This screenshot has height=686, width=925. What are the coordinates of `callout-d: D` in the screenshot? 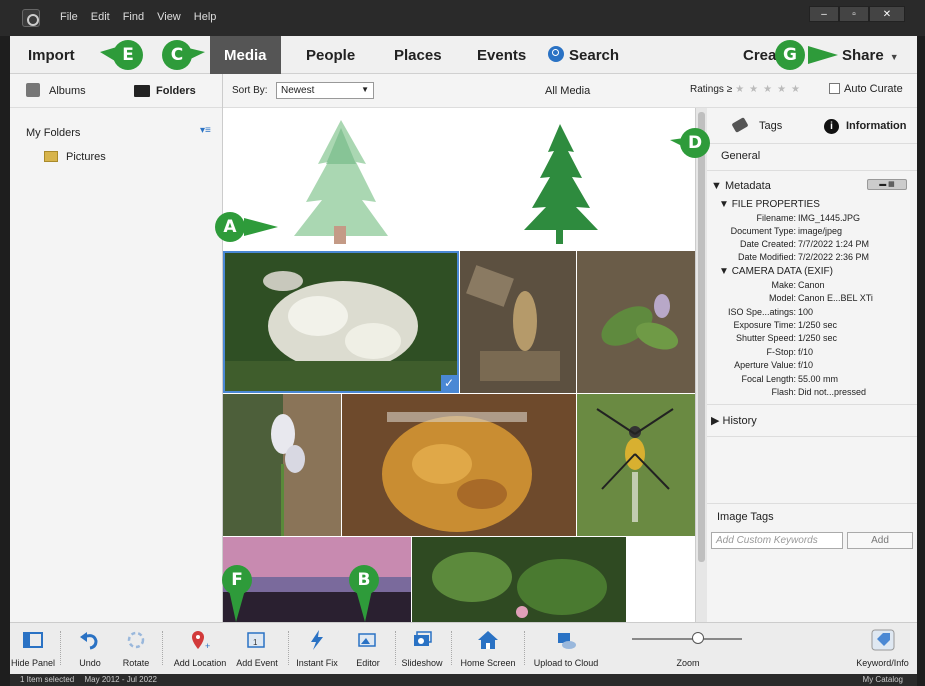 It's located at (695, 143).